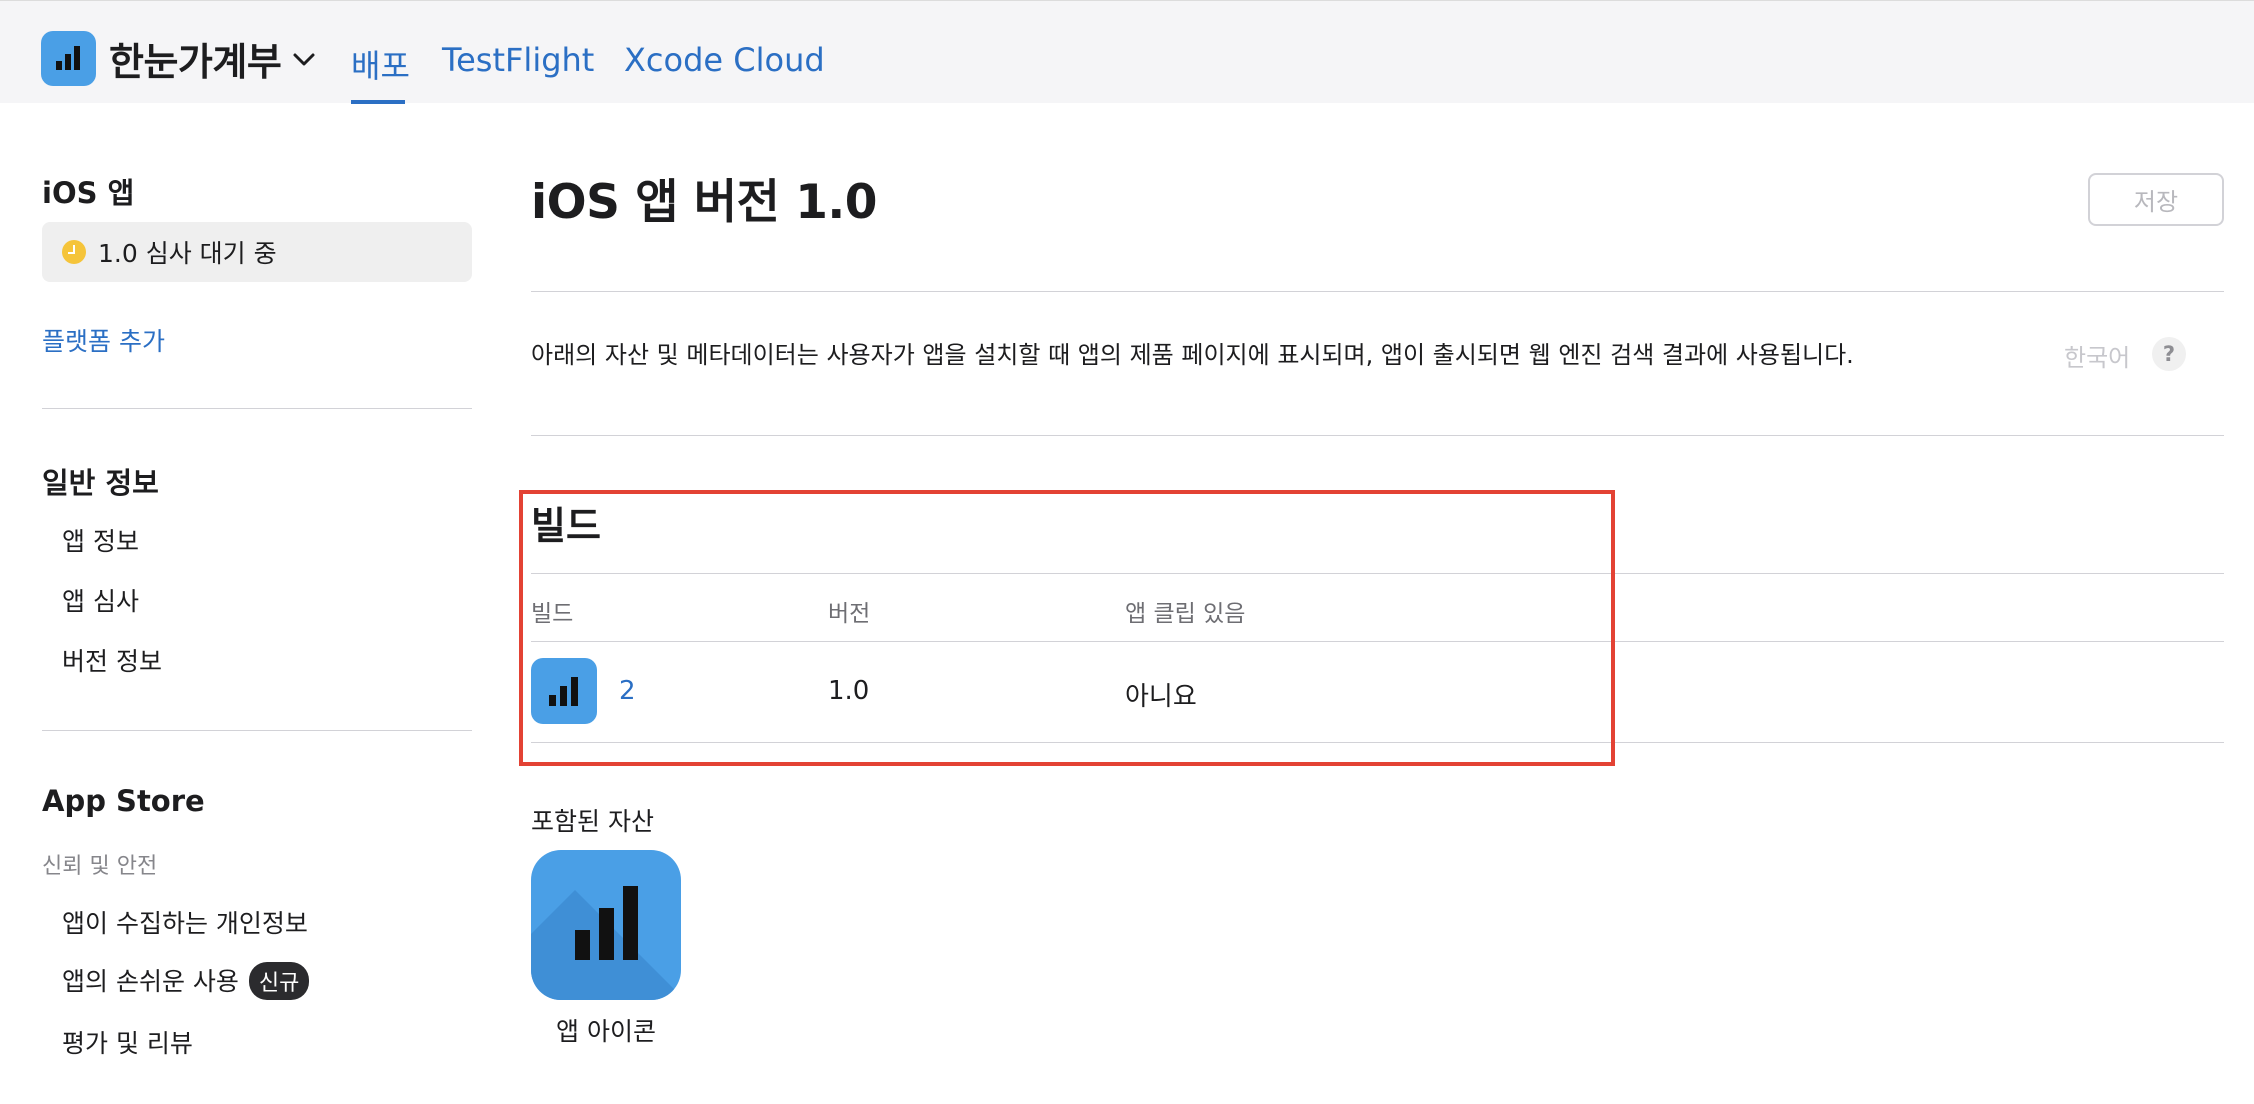 Image resolution: width=2254 pixels, height=1104 pixels. Describe the element at coordinates (150, 981) in the screenshot. I see `sidebar-item-label: 앱의 손쉬운 사용` at that location.